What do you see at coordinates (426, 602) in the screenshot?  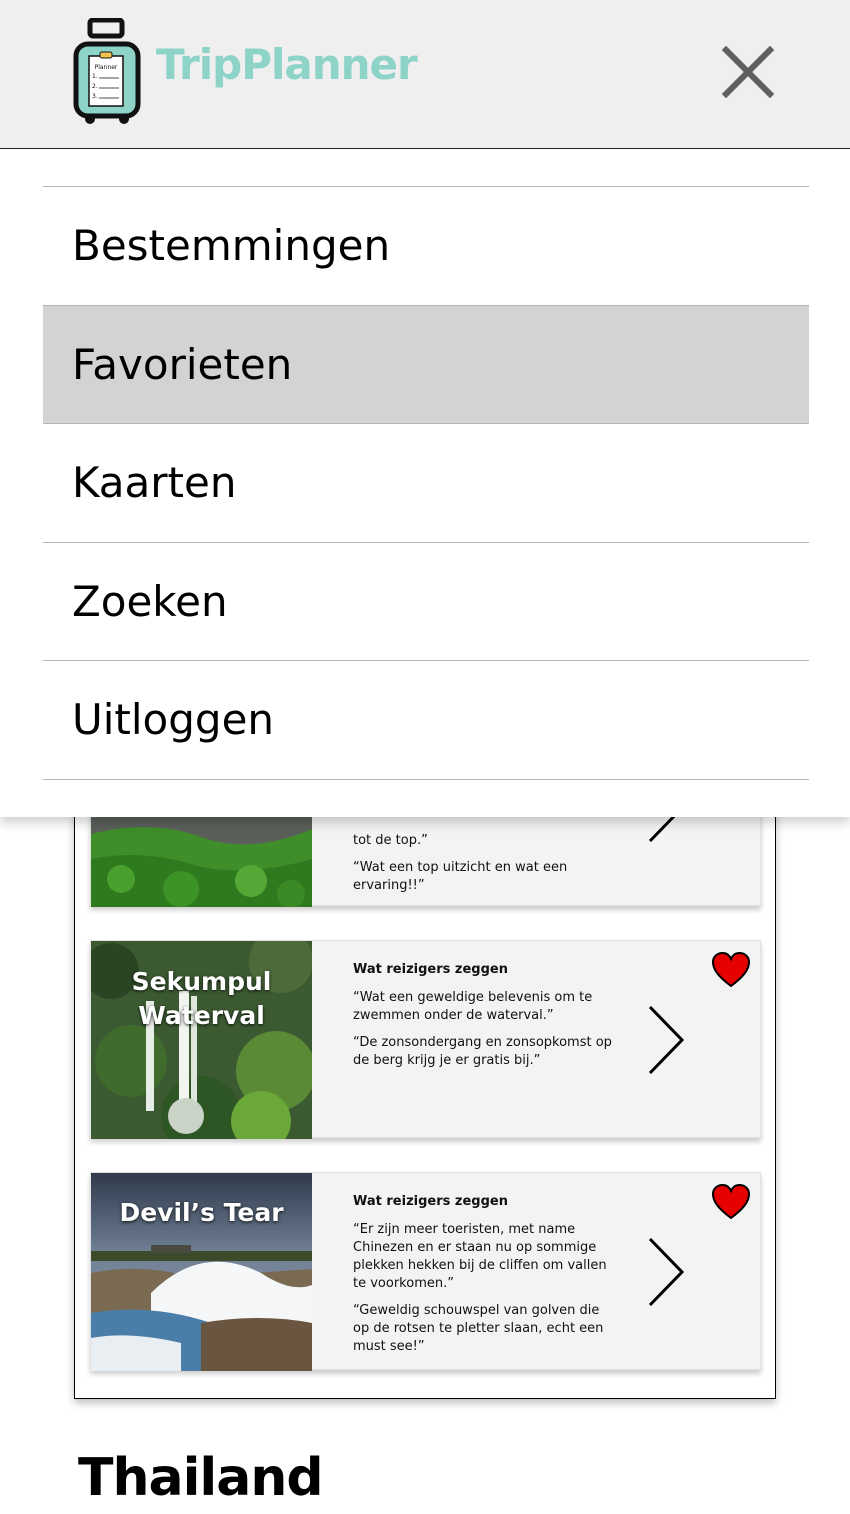 I see `menu-item-zoeken: Zoeken` at bounding box center [426, 602].